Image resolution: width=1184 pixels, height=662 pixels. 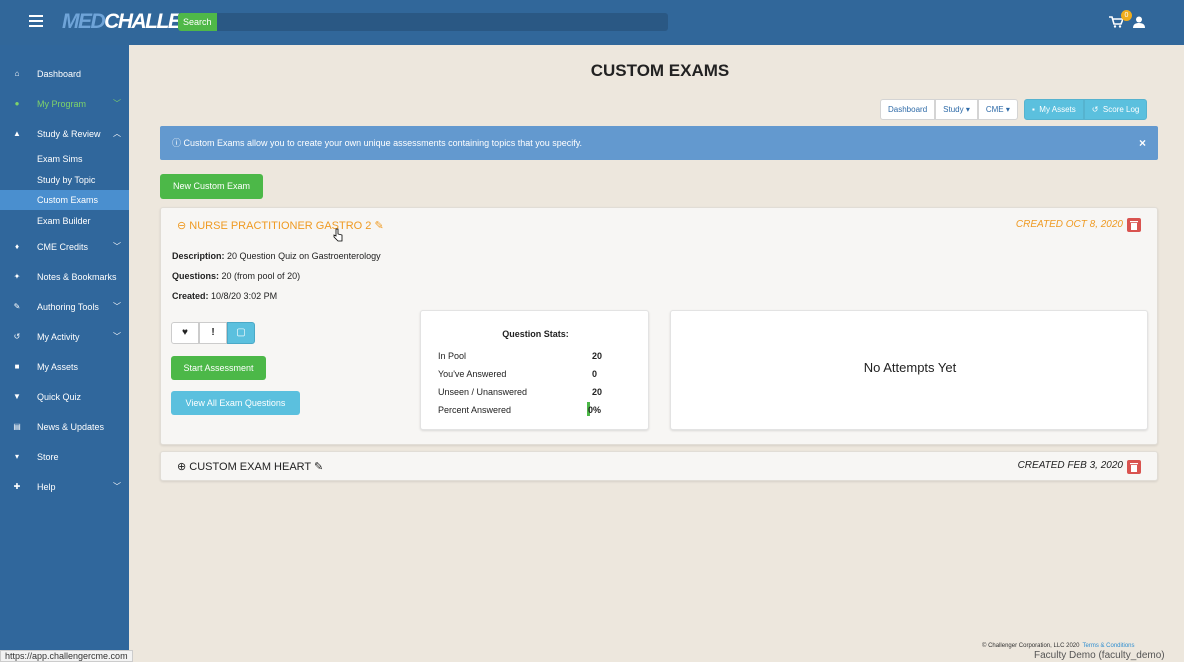 I want to click on page-title: CUSTOM EXAMS, so click(x=660, y=70).